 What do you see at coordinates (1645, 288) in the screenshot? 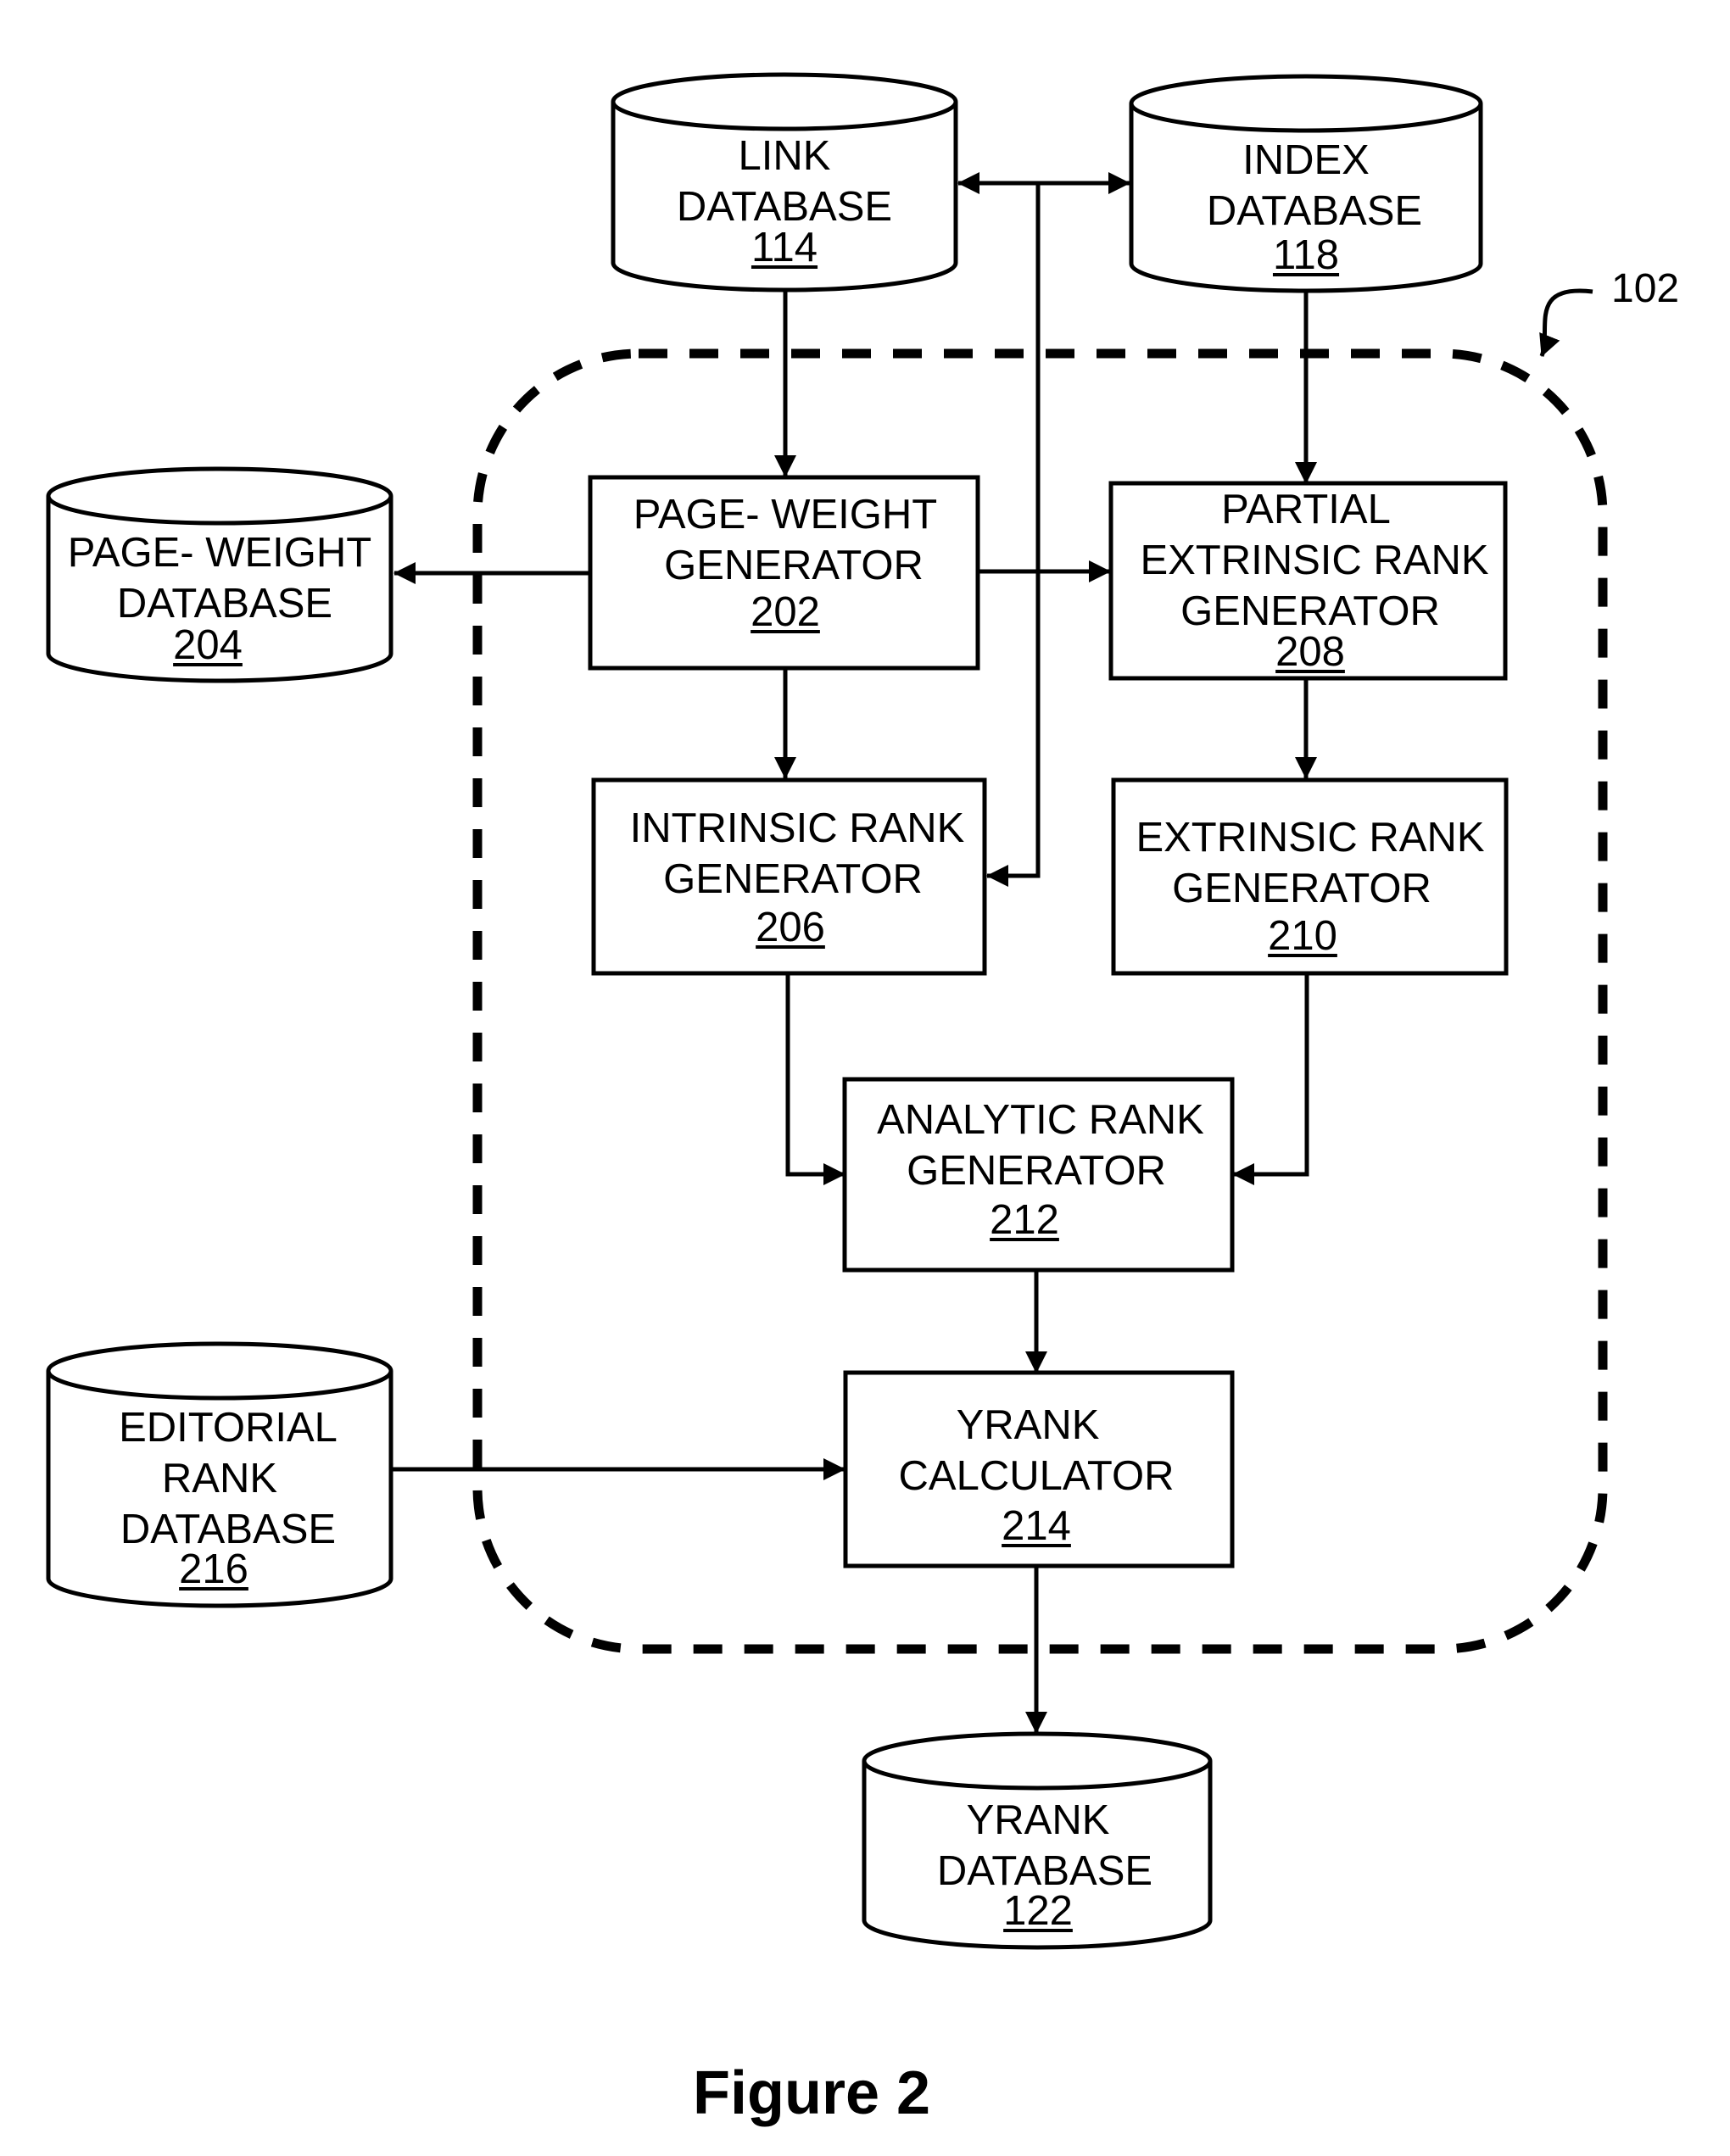
I see `system-callout-label: 102` at bounding box center [1645, 288].